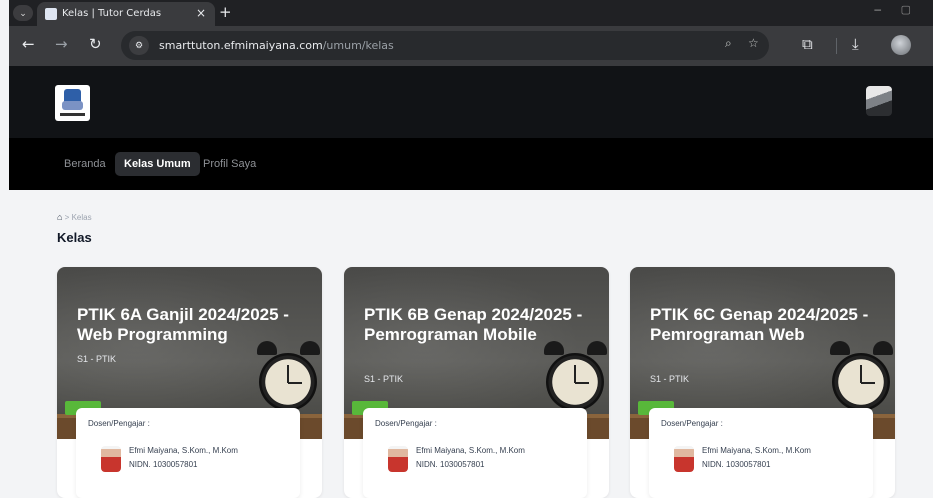  I want to click on url-text: smarttuton.efmimaiyana.com/umum/kelas, so click(276, 45).